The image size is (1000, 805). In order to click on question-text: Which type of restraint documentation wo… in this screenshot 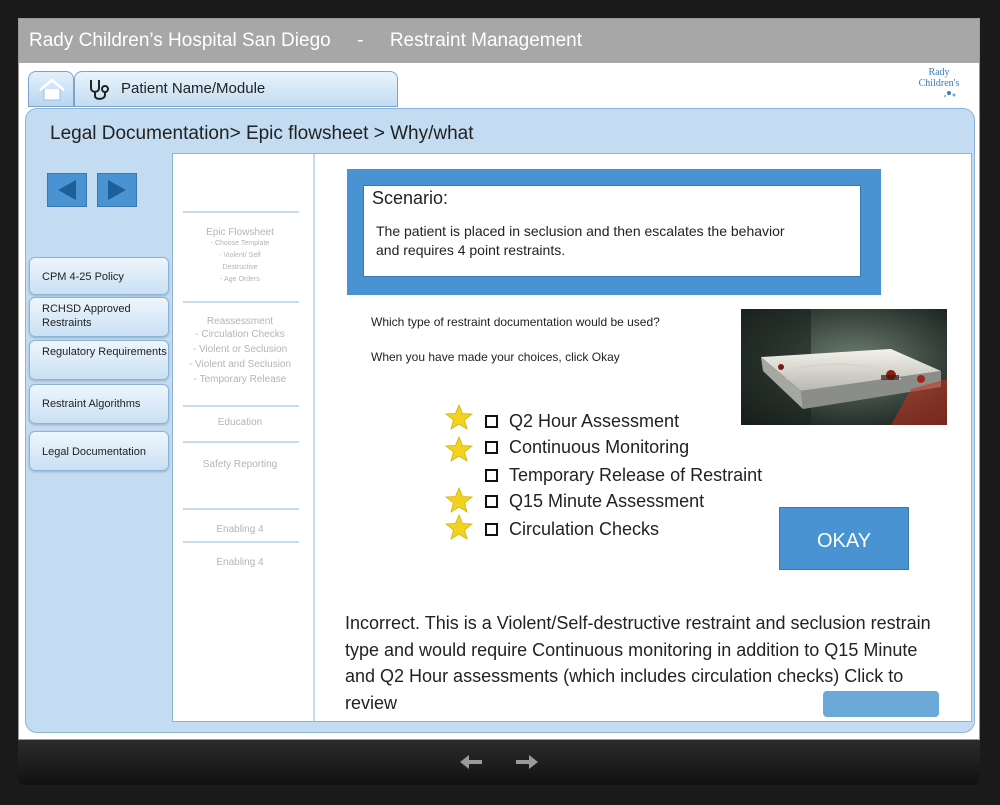, I will do `click(515, 322)`.